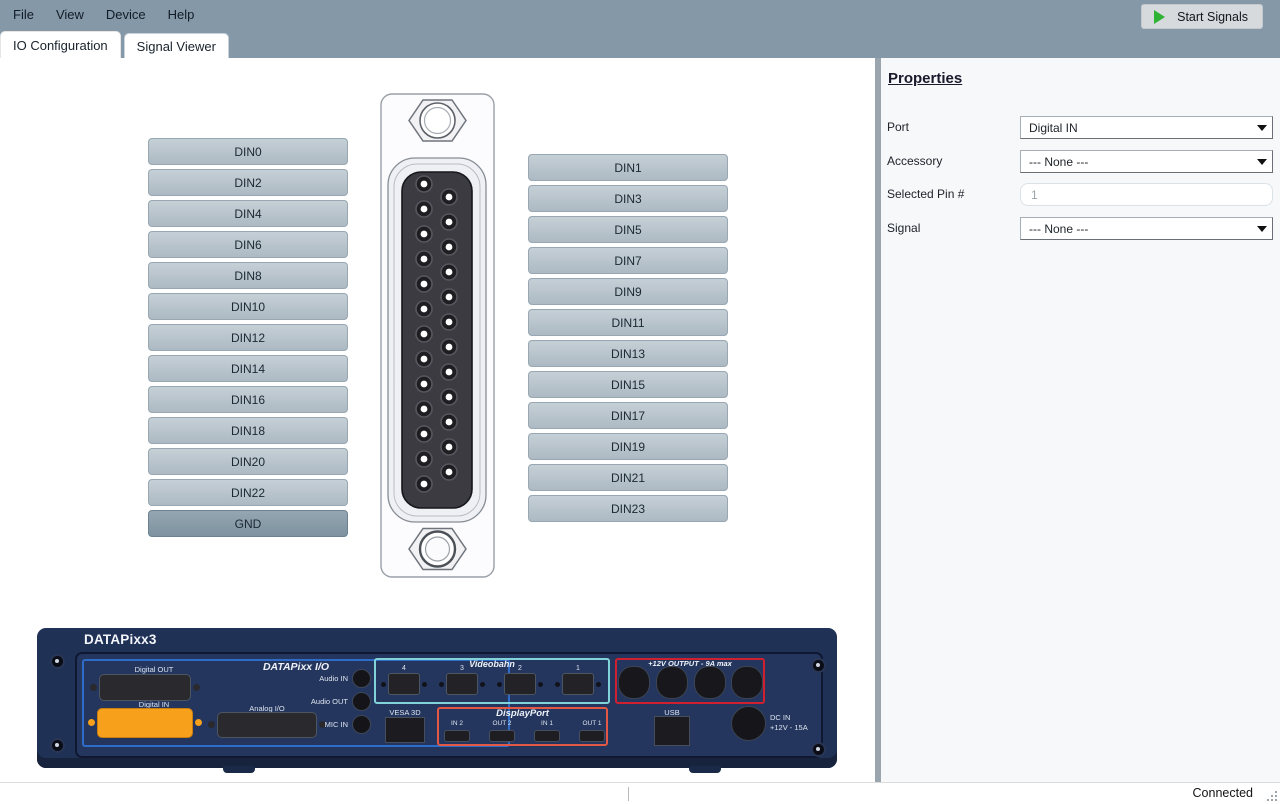 The image size is (1280, 804). What do you see at coordinates (93, 687) in the screenshot?
I see `mount-hole` at bounding box center [93, 687].